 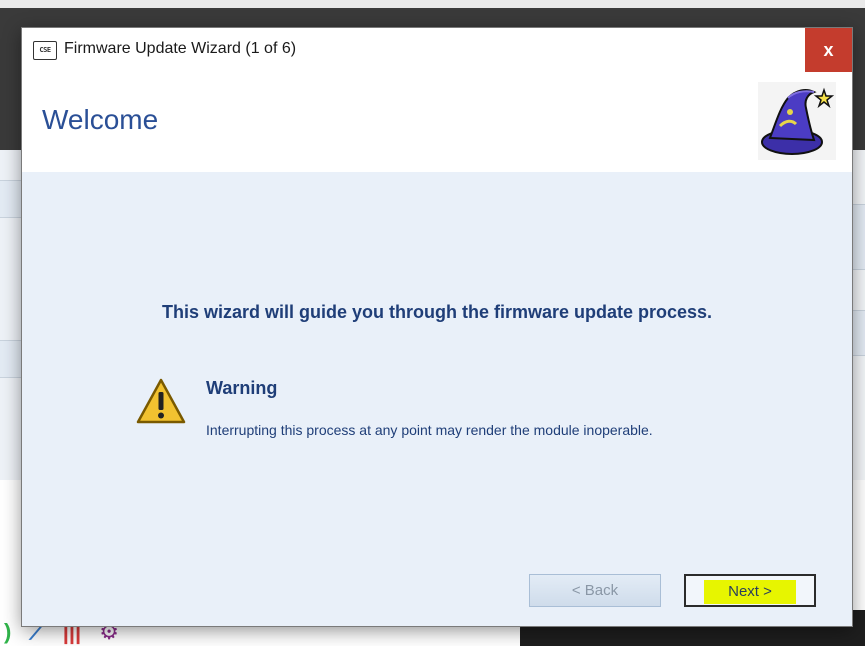 What do you see at coordinates (180, 48) in the screenshot?
I see `window-title: Firmware Update Wizard (1 of 6)` at bounding box center [180, 48].